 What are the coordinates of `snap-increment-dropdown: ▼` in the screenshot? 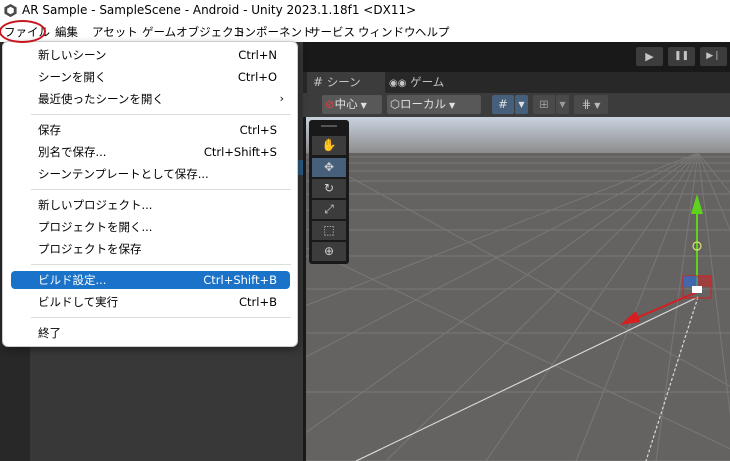 It's located at (562, 104).